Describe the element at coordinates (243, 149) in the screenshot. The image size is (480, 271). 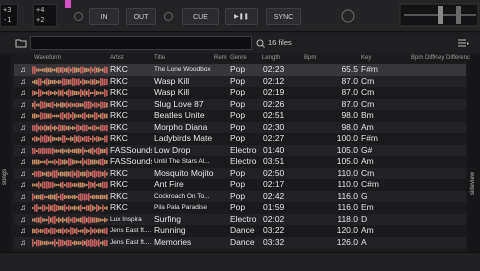
I see `track-genre: Electro` at that location.